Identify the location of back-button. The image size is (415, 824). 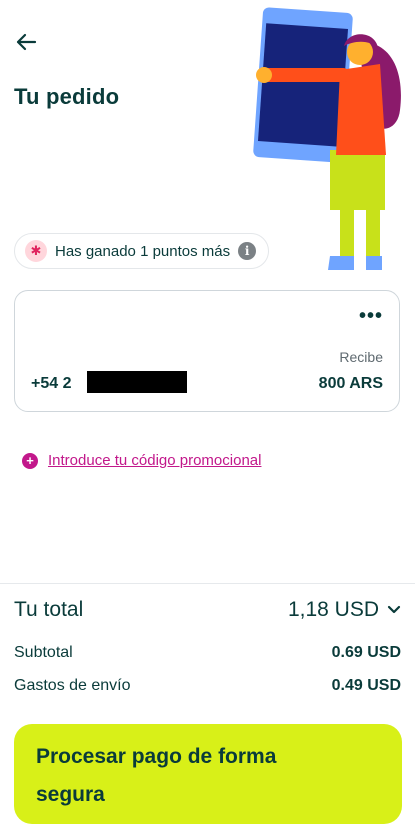
(26, 42).